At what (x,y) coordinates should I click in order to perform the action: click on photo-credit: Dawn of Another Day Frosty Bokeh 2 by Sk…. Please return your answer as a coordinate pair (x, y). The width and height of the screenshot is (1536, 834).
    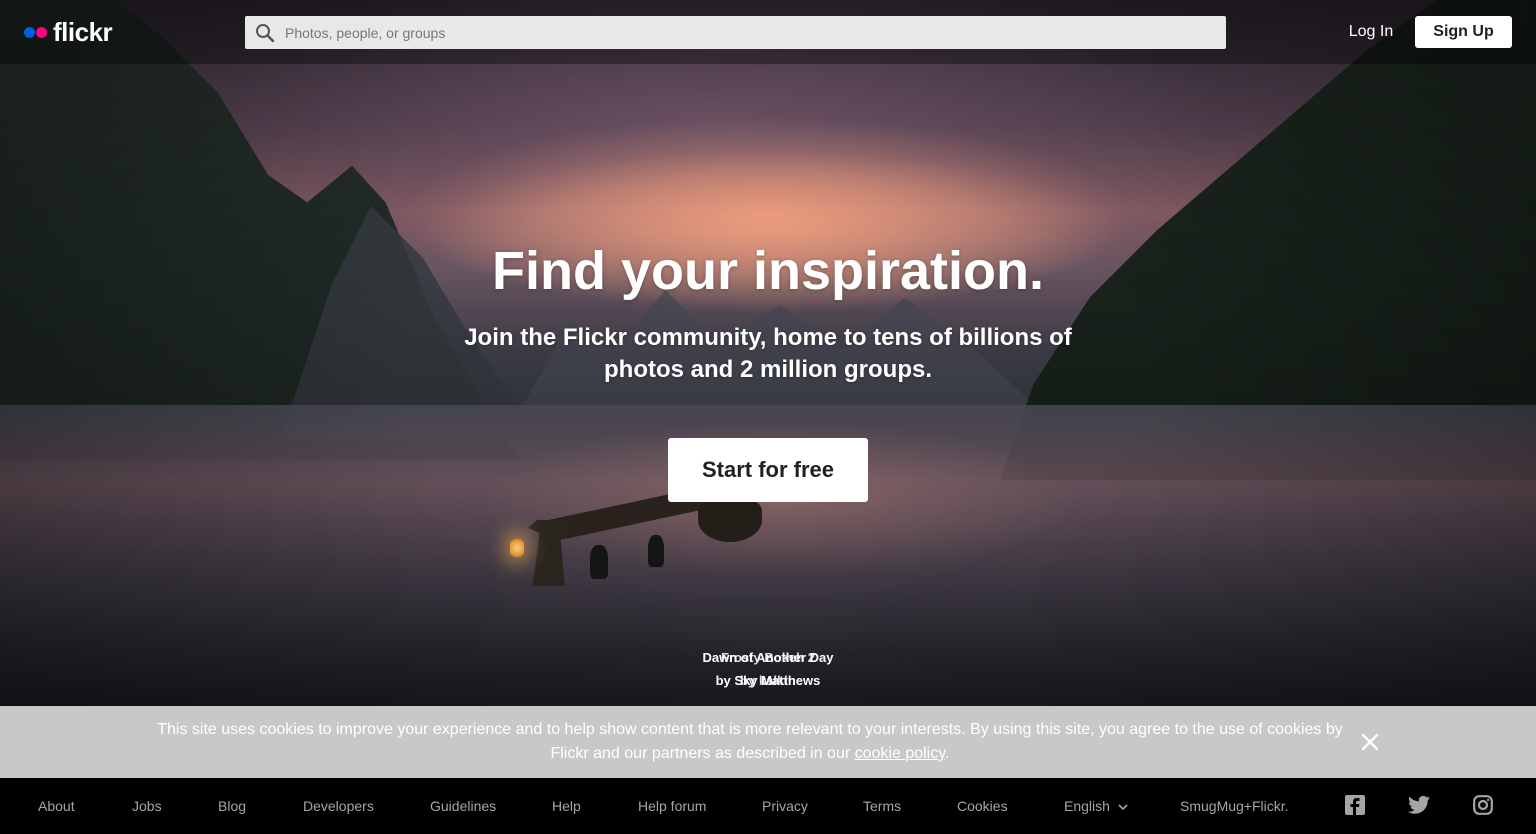
    Looking at the image, I should click on (768, 669).